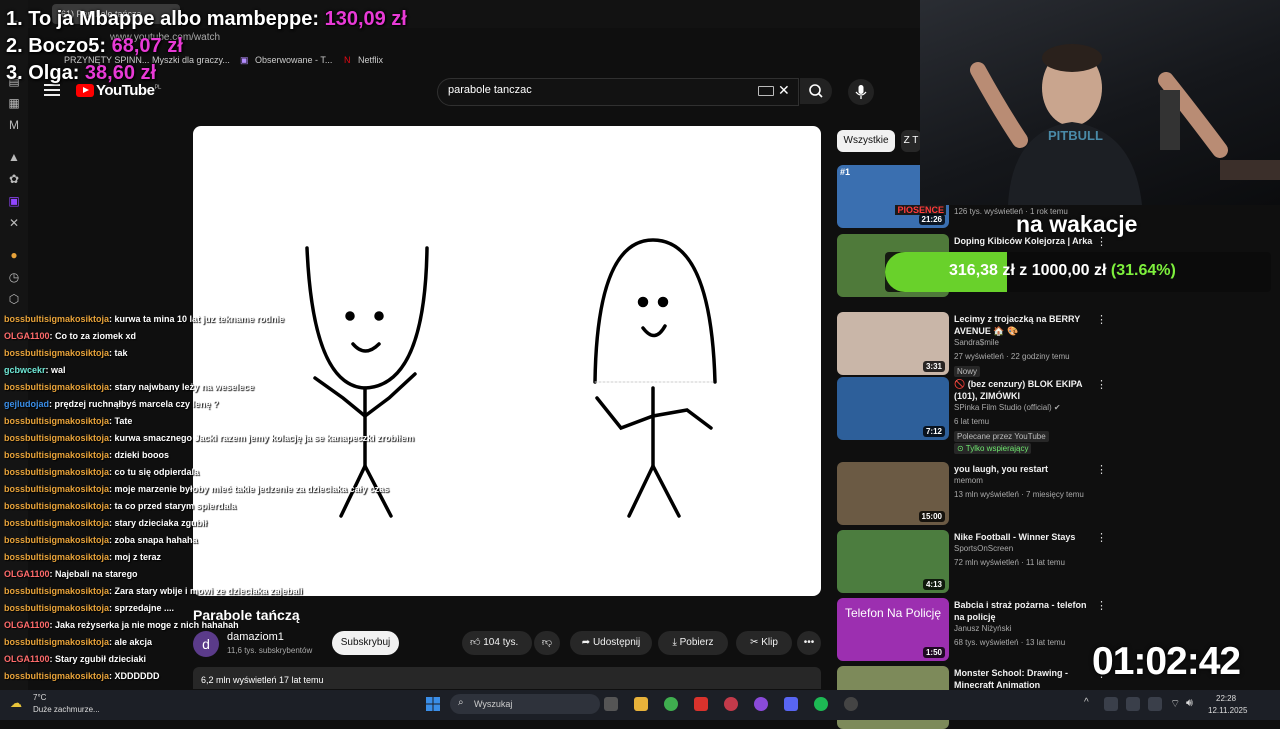  What do you see at coordinates (976, 342) in the screenshot?
I see `video-channel: Sandra$mile` at bounding box center [976, 342].